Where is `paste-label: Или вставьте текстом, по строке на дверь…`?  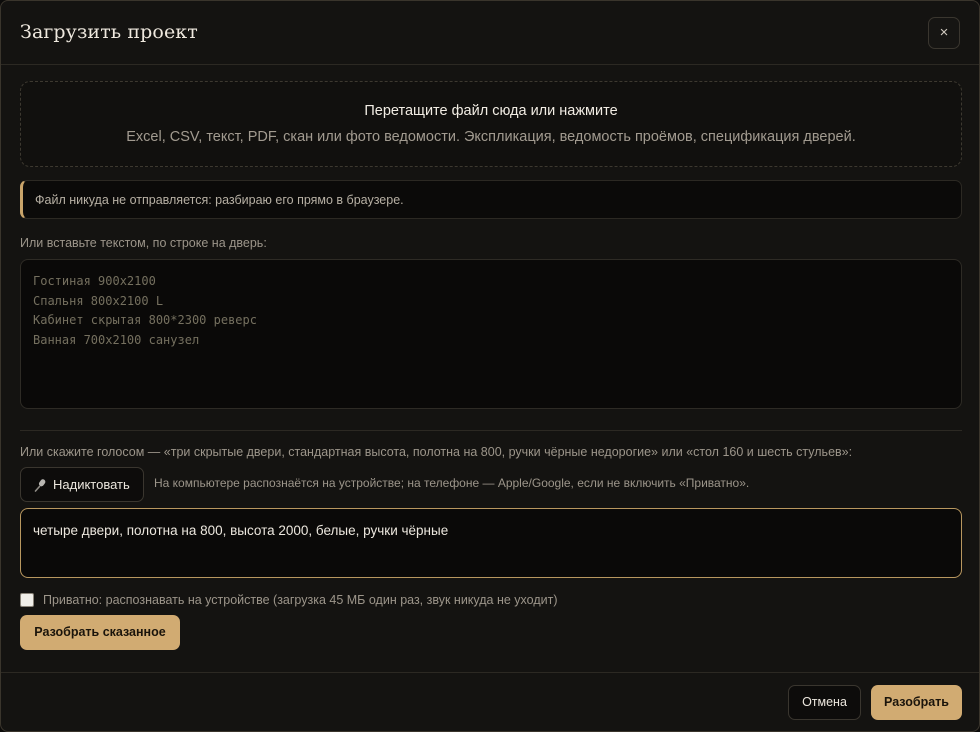
paste-label: Или вставьте текстом, по строке на дверь… is located at coordinates (143, 243).